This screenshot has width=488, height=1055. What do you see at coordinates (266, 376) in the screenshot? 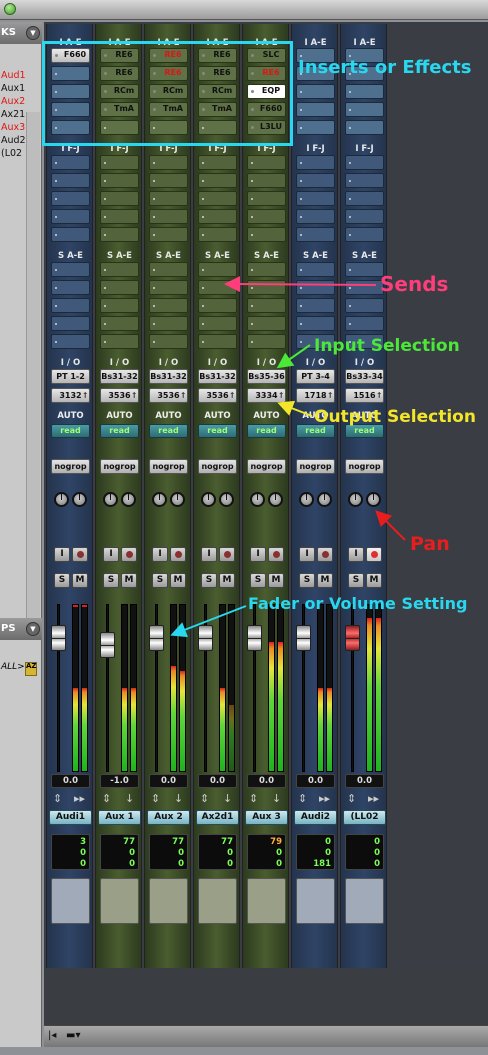
I see `input-selector: Bs35-36` at bounding box center [266, 376].